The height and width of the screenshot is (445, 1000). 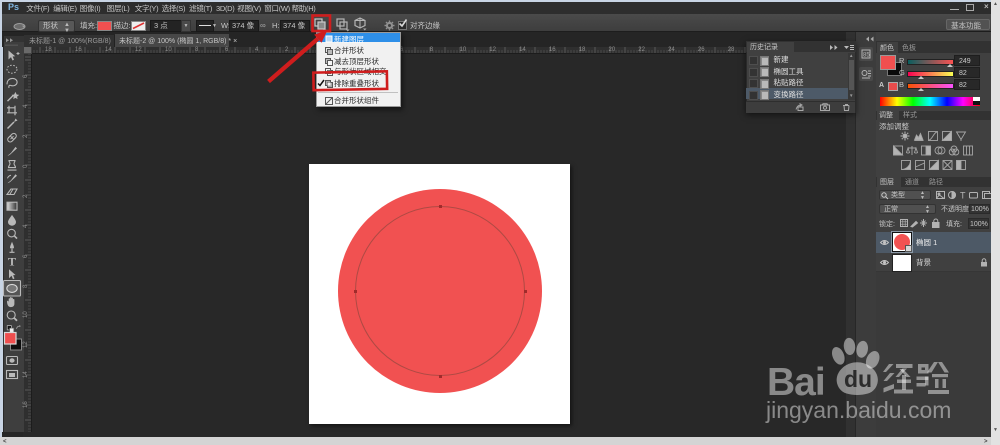 What do you see at coordinates (858, 379) in the screenshot?
I see `svg-text: du` at bounding box center [858, 379].